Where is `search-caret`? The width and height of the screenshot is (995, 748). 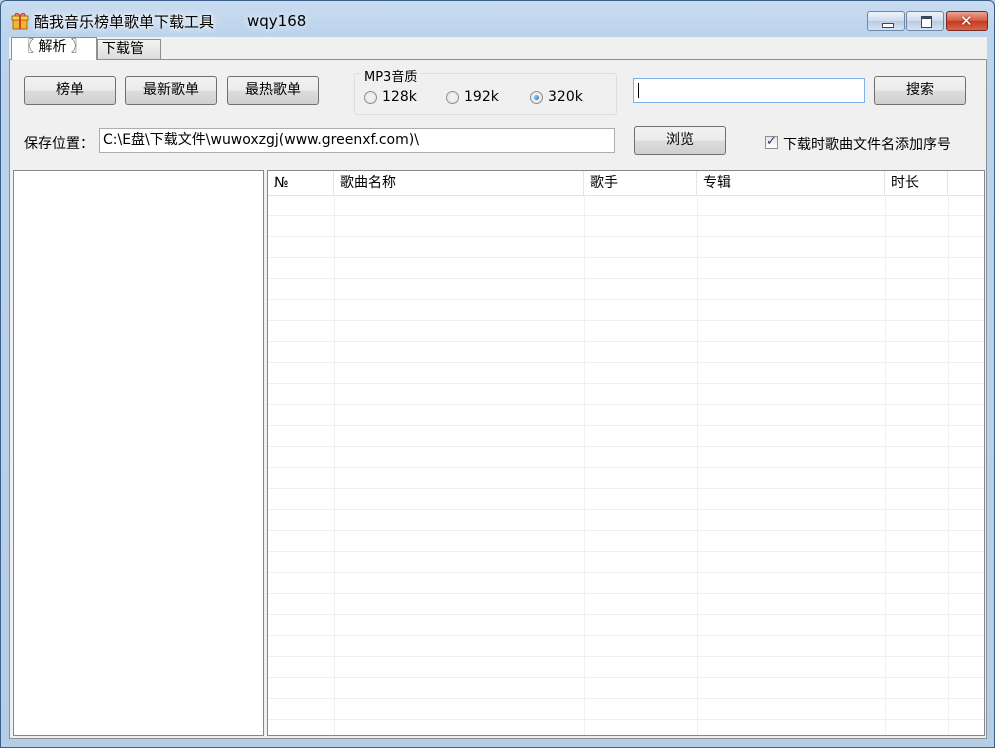
search-caret is located at coordinates (638, 90).